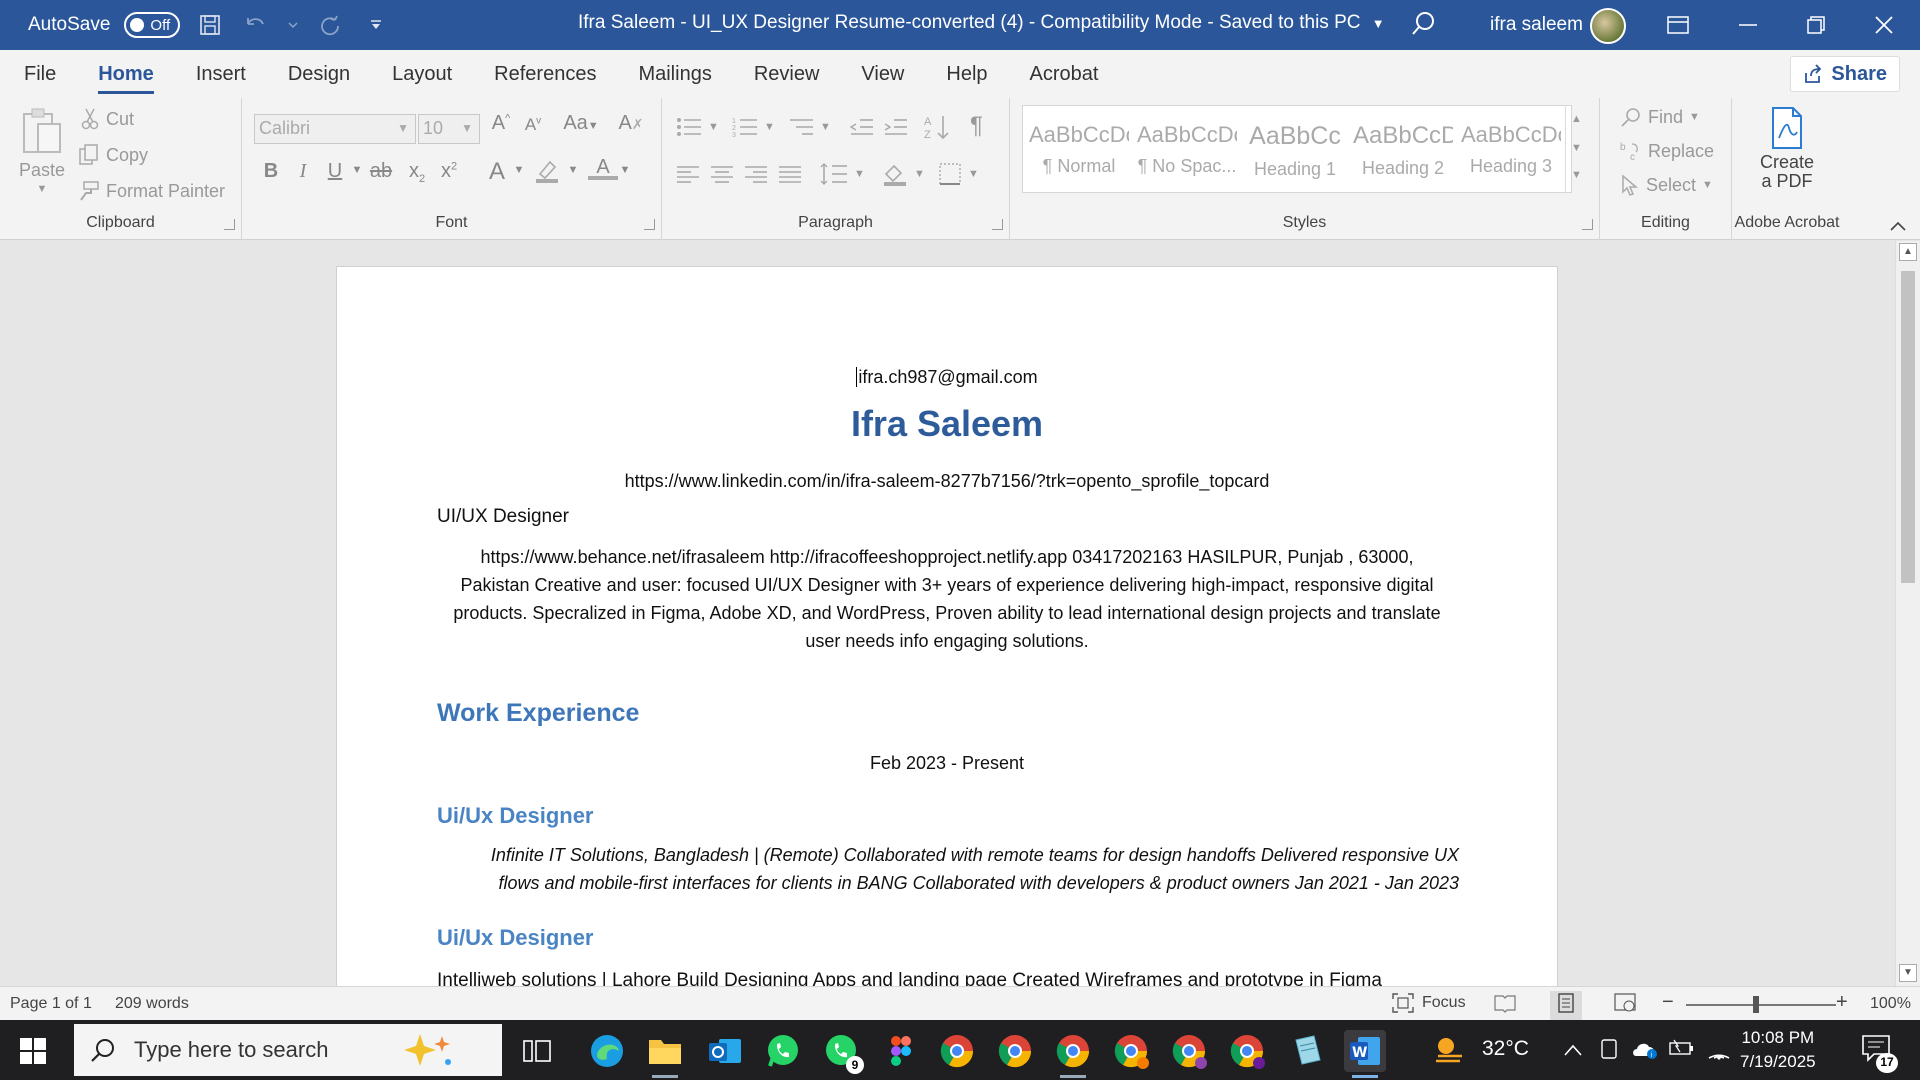 The width and height of the screenshot is (1920, 1080). Describe the element at coordinates (1573, 1050) in the screenshot. I see `show-hidden-icons` at that location.